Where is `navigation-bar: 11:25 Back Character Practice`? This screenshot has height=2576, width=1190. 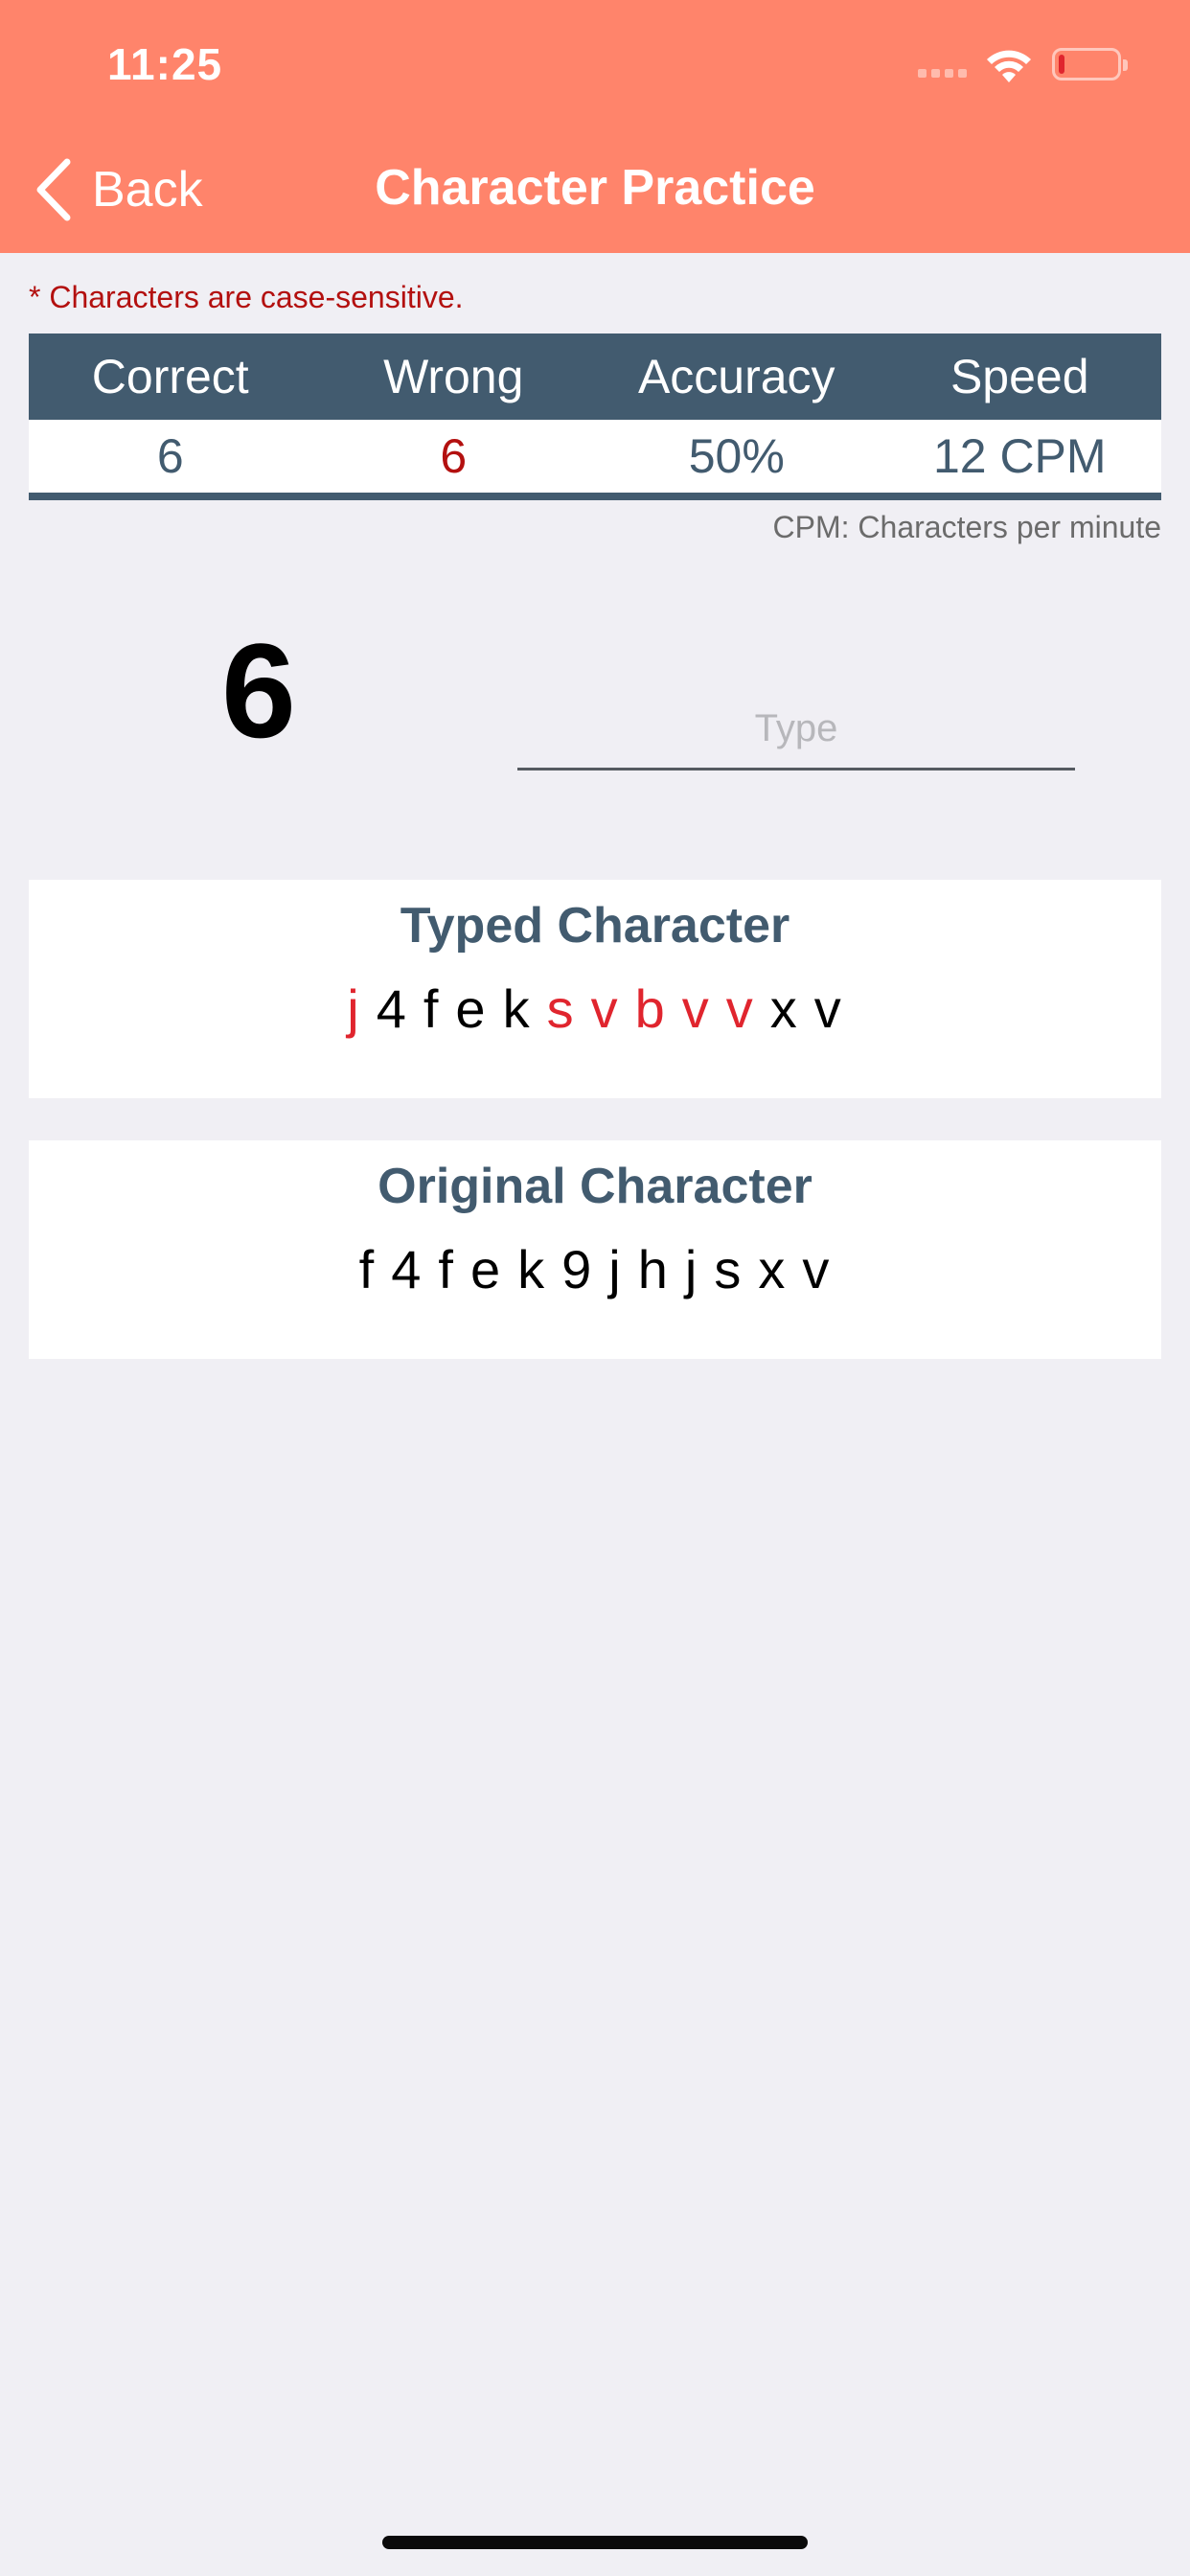 navigation-bar: 11:25 Back Character Practice is located at coordinates (595, 126).